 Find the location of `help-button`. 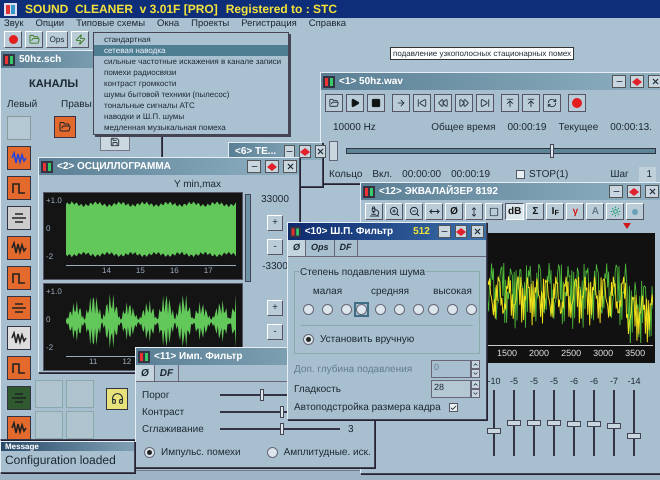

help-button is located at coordinates (117, 399).